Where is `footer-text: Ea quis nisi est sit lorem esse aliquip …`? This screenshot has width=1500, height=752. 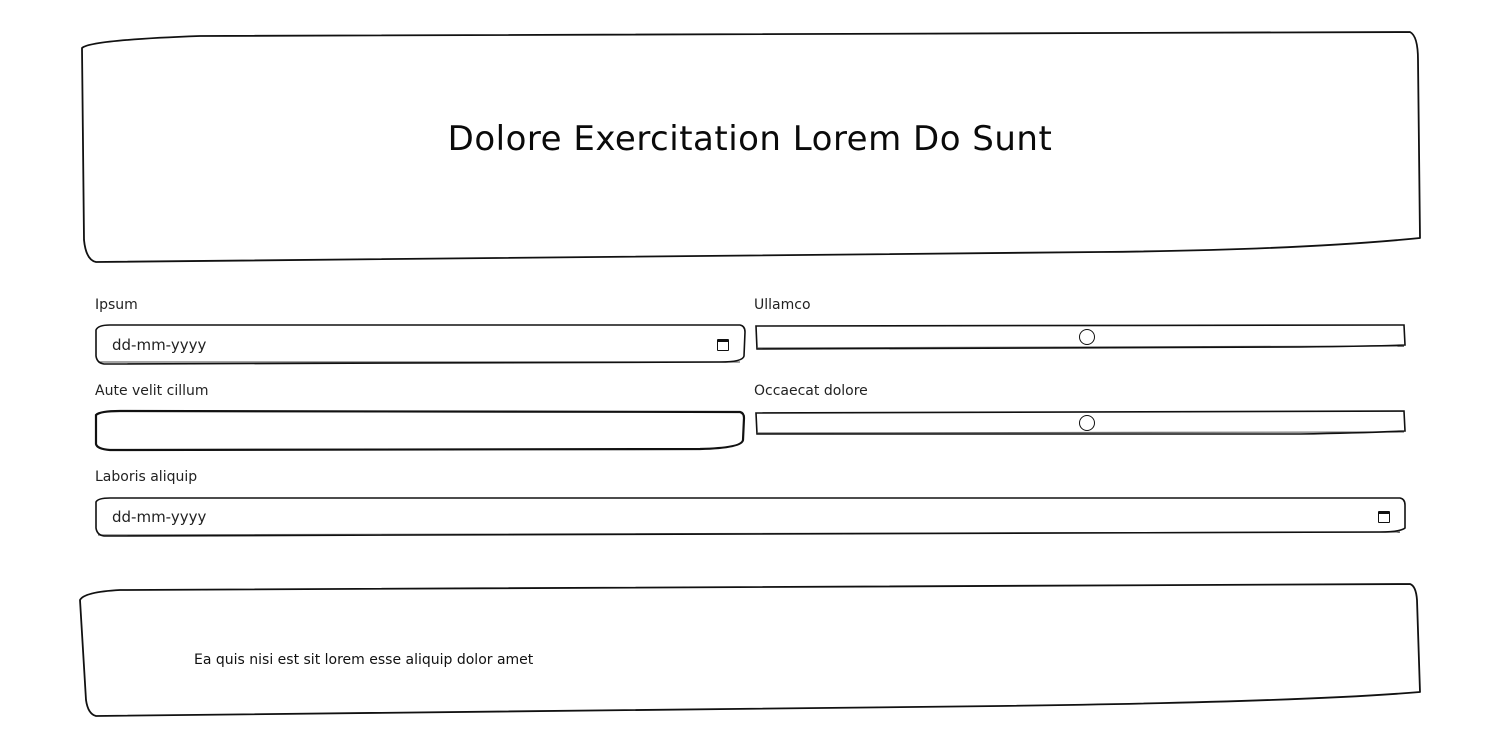
footer-text: Ea quis nisi est sit lorem esse aliquip … is located at coordinates (364, 660).